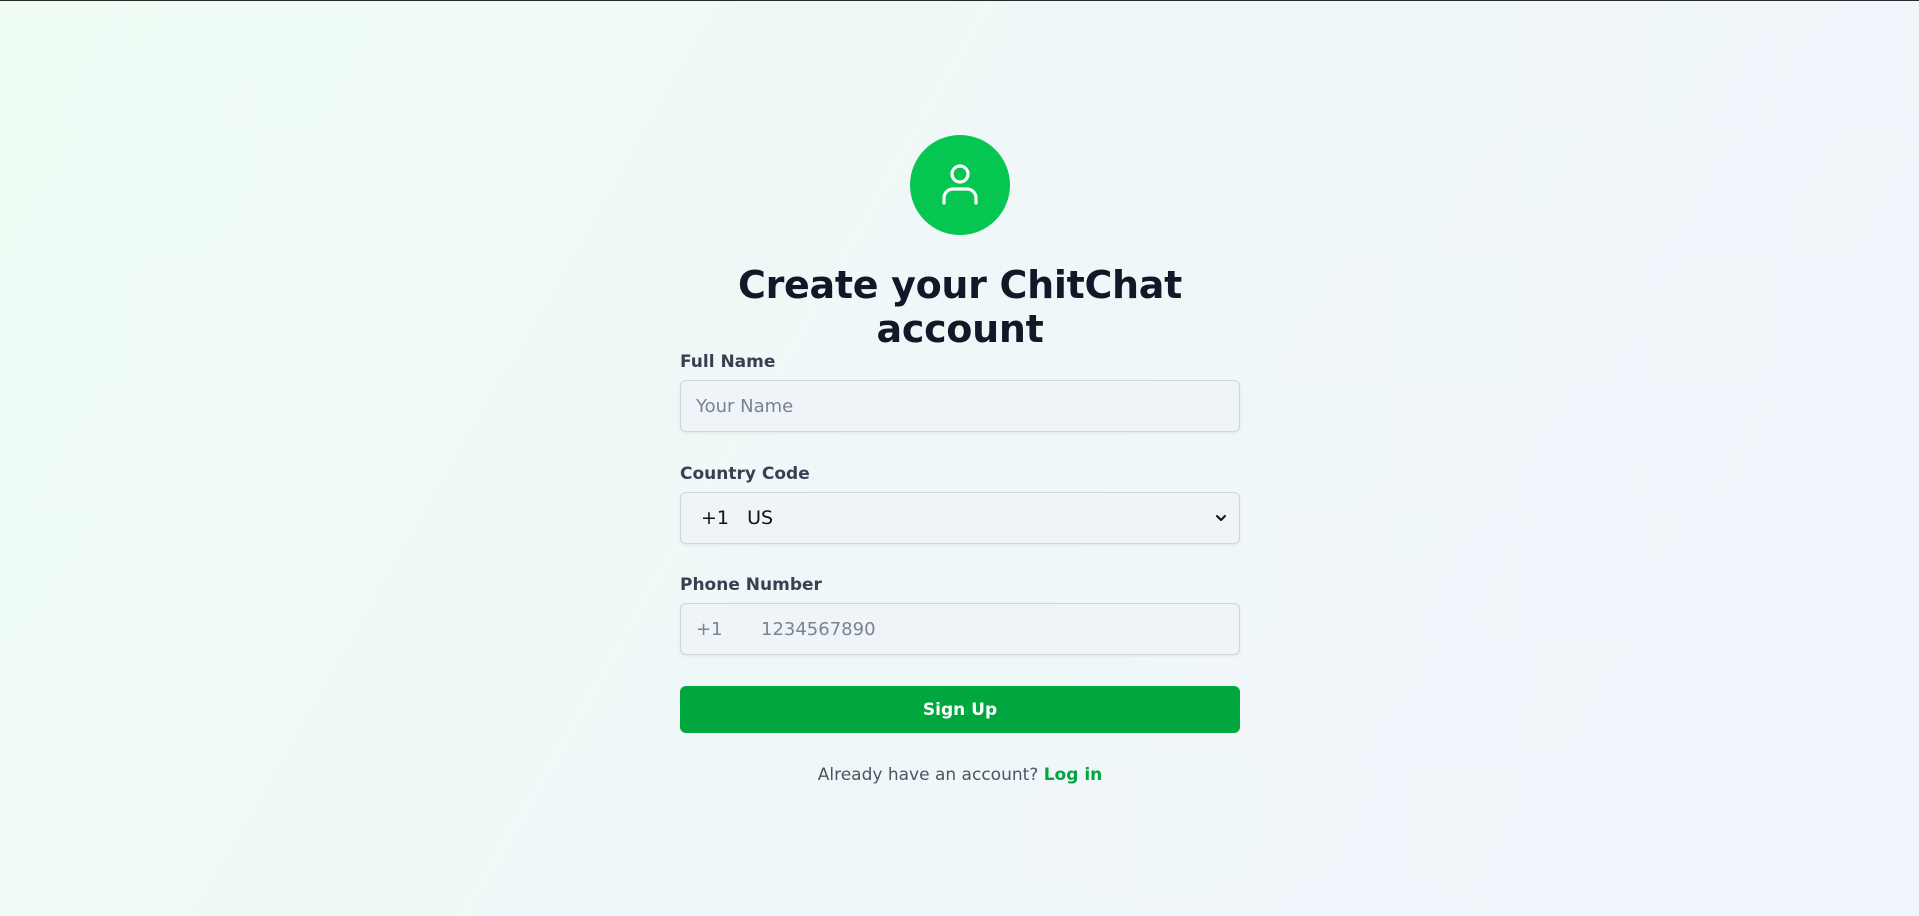  What do you see at coordinates (751, 585) in the screenshot?
I see `phone-number-label: Phone Number` at bounding box center [751, 585].